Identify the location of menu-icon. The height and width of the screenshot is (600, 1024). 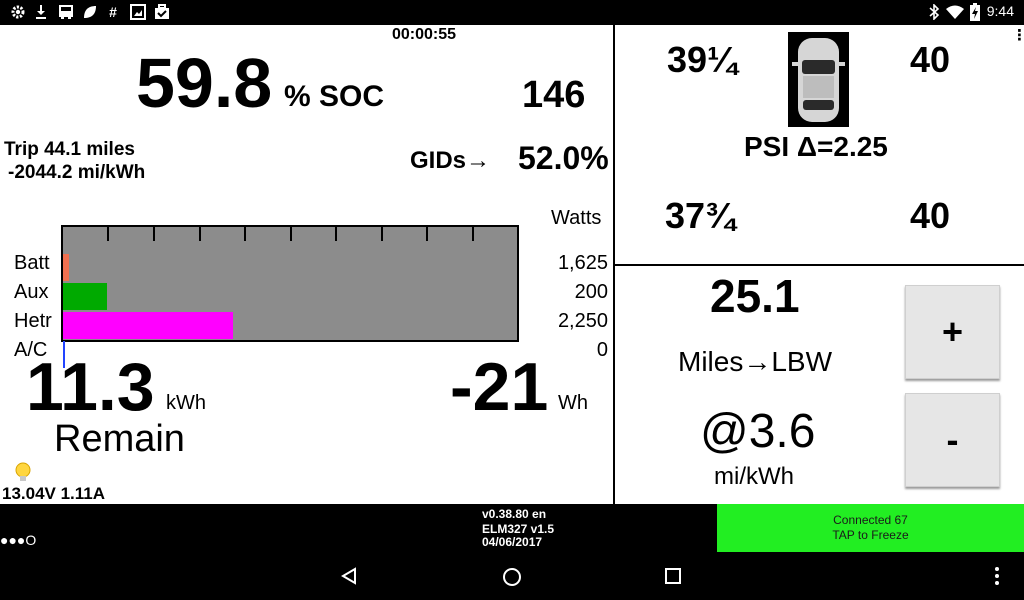
(997, 576).